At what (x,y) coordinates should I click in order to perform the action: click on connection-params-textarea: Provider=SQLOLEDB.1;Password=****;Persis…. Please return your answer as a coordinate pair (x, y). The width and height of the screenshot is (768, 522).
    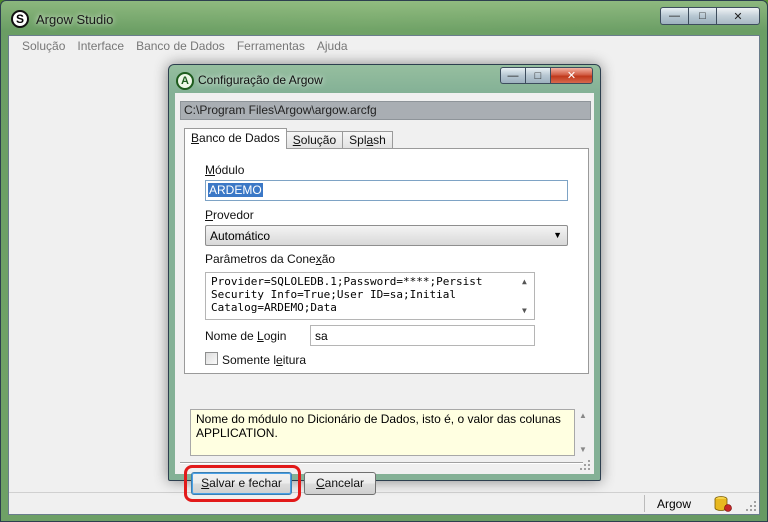
    Looking at the image, I should click on (370, 296).